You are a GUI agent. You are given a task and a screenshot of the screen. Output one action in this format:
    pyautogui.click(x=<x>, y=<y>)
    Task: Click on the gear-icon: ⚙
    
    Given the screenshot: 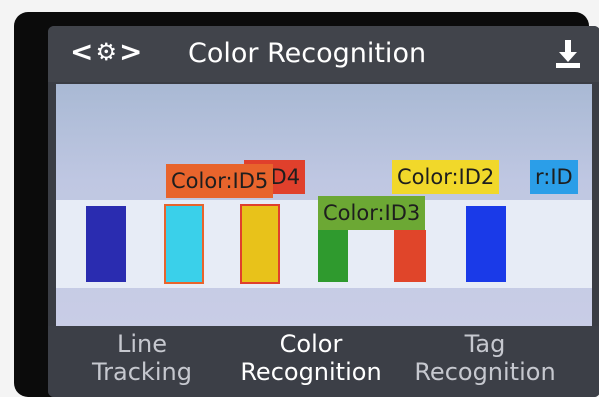 What is the action you would take?
    pyautogui.click(x=106, y=52)
    